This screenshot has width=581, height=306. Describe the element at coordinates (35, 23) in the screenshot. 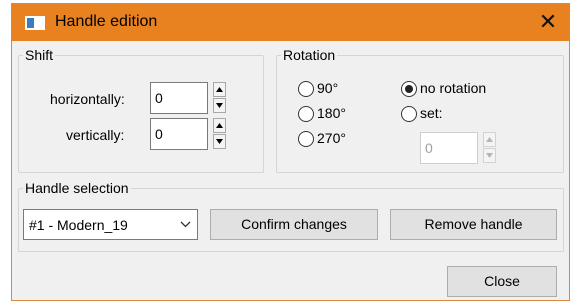

I see `app-icon` at that location.